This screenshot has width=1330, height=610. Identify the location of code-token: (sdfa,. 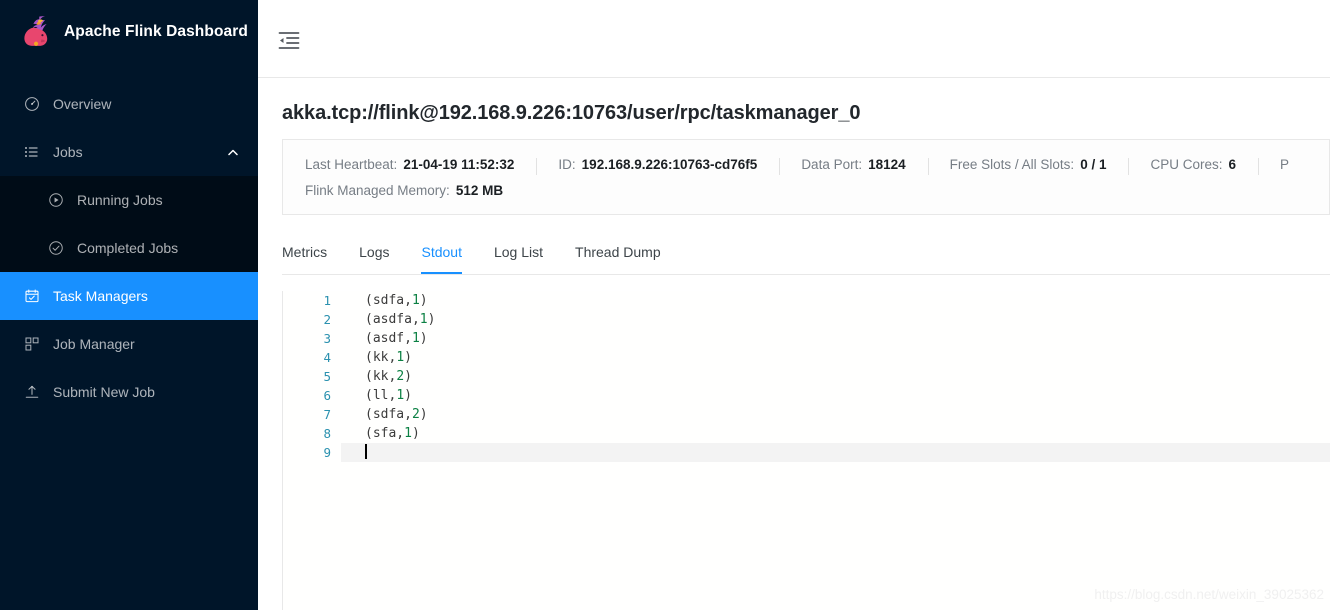
(388, 414).